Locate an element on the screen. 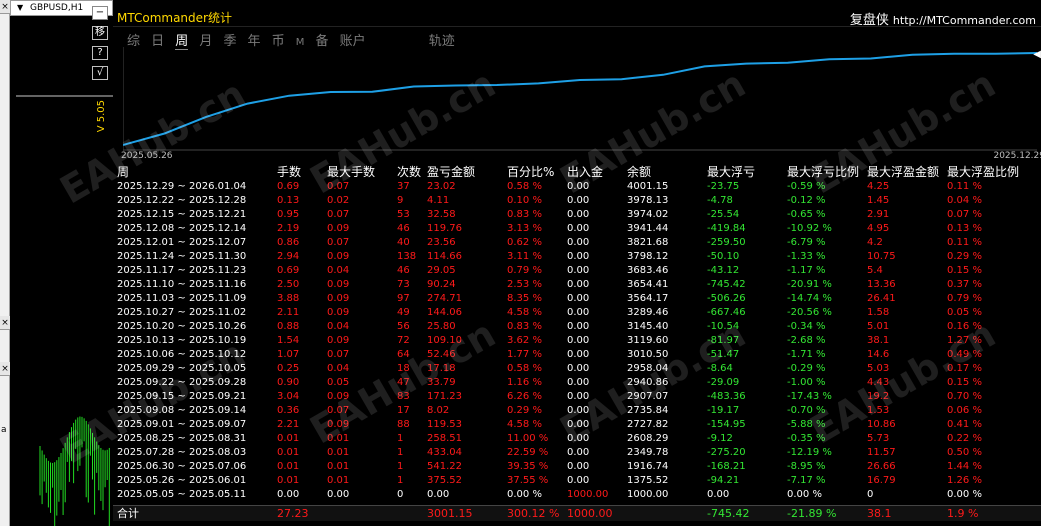 The width and height of the screenshot is (1041, 526). cell-week: 2025.09.29 ~ 2025.10.05 is located at coordinates (182, 368).